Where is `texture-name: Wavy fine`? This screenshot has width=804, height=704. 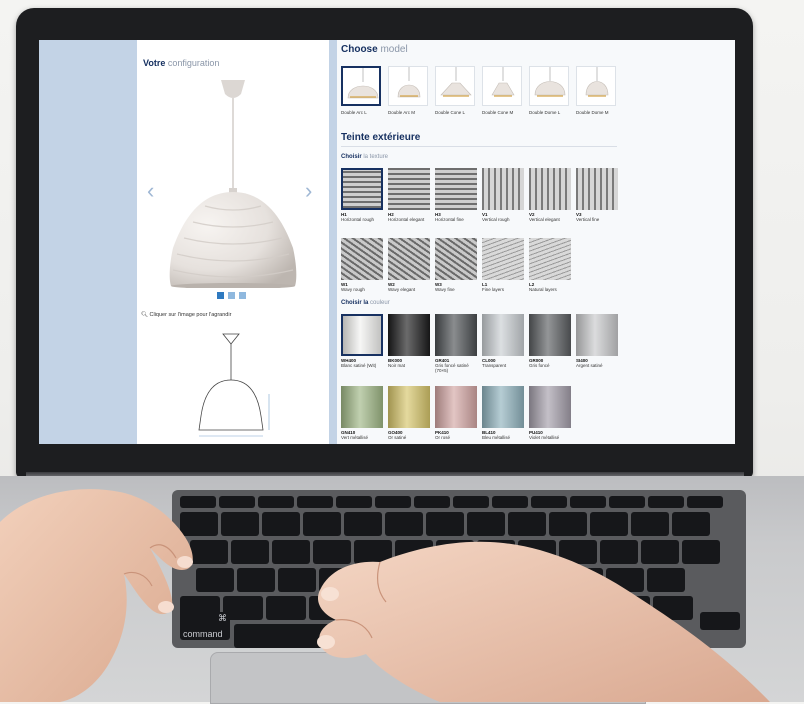
texture-name: Wavy fine is located at coordinates (445, 290).